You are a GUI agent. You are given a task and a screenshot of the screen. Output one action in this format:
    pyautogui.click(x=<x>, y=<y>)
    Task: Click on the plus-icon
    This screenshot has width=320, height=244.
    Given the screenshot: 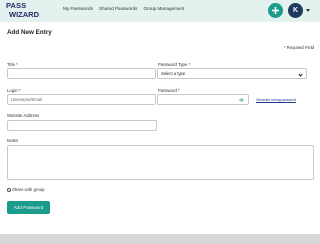 What is the action you would take?
    pyautogui.click(x=275, y=10)
    